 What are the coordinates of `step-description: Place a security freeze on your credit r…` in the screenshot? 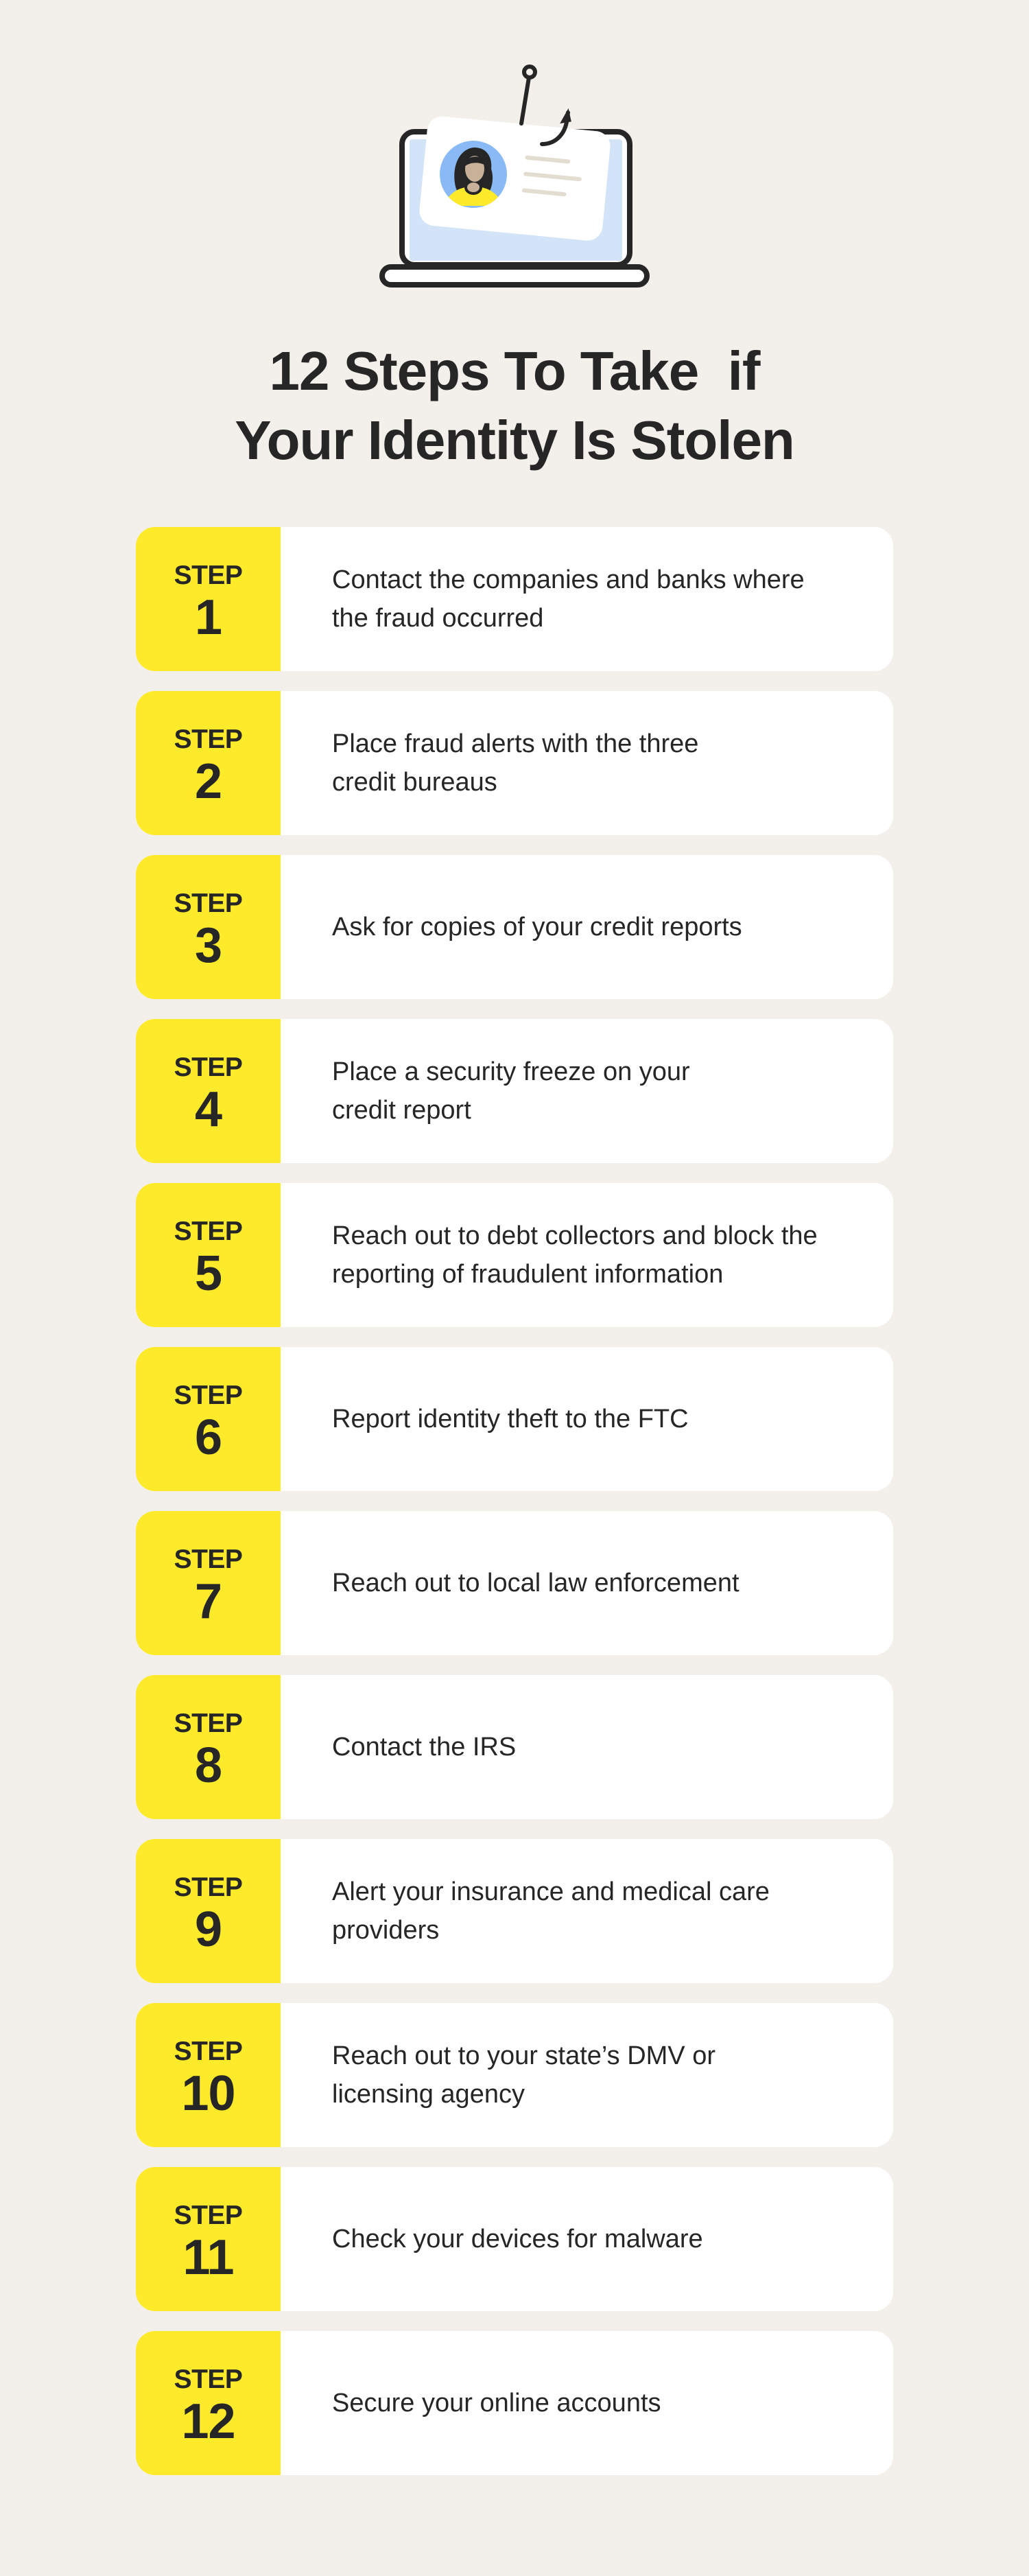 It's located at (587, 1091).